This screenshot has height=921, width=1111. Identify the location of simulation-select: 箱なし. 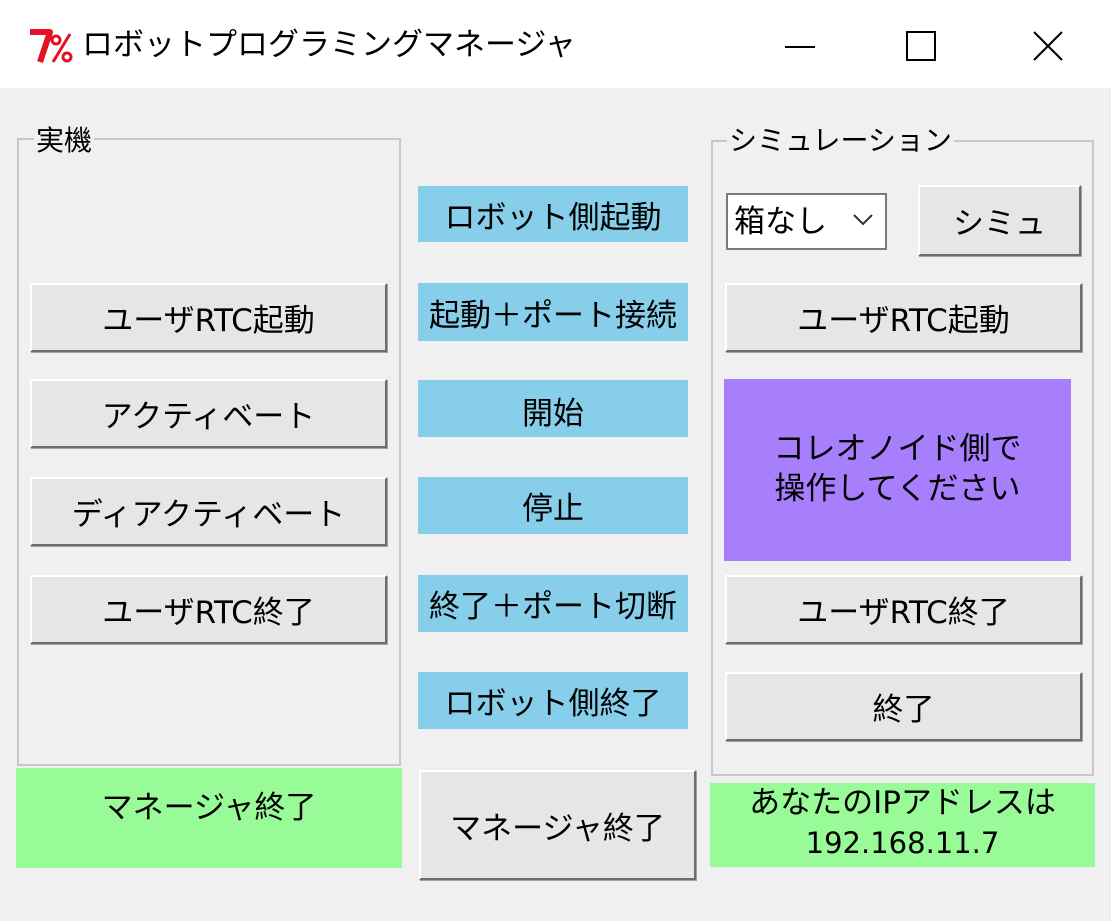
(806, 221).